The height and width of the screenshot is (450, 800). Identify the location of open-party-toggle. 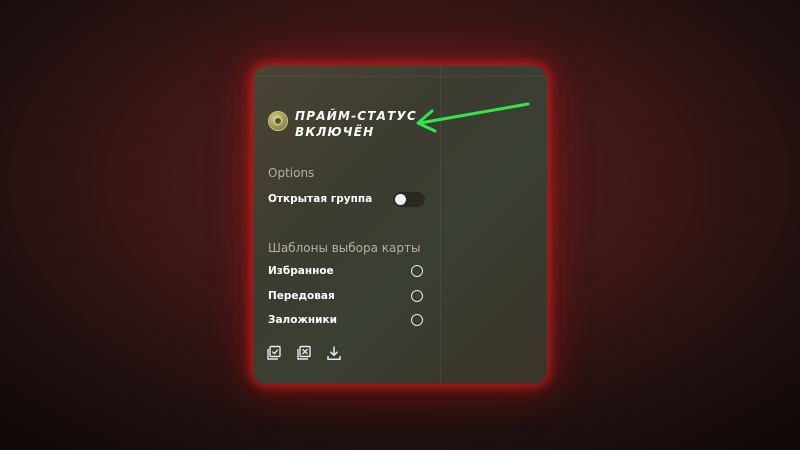
(409, 199).